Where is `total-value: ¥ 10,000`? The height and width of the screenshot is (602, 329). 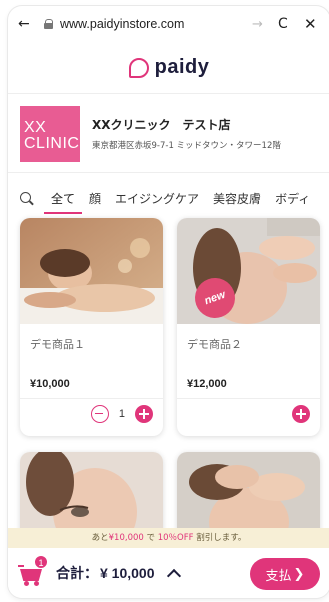
total-value: ¥ 10,000 is located at coordinates (127, 573).